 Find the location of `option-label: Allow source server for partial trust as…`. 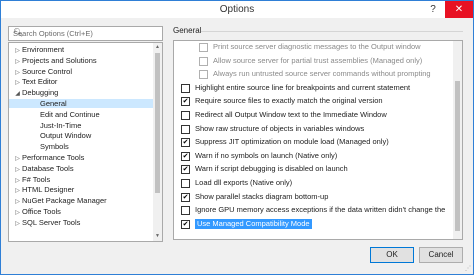

option-label: Allow source server for partial trust as… is located at coordinates (318, 60).